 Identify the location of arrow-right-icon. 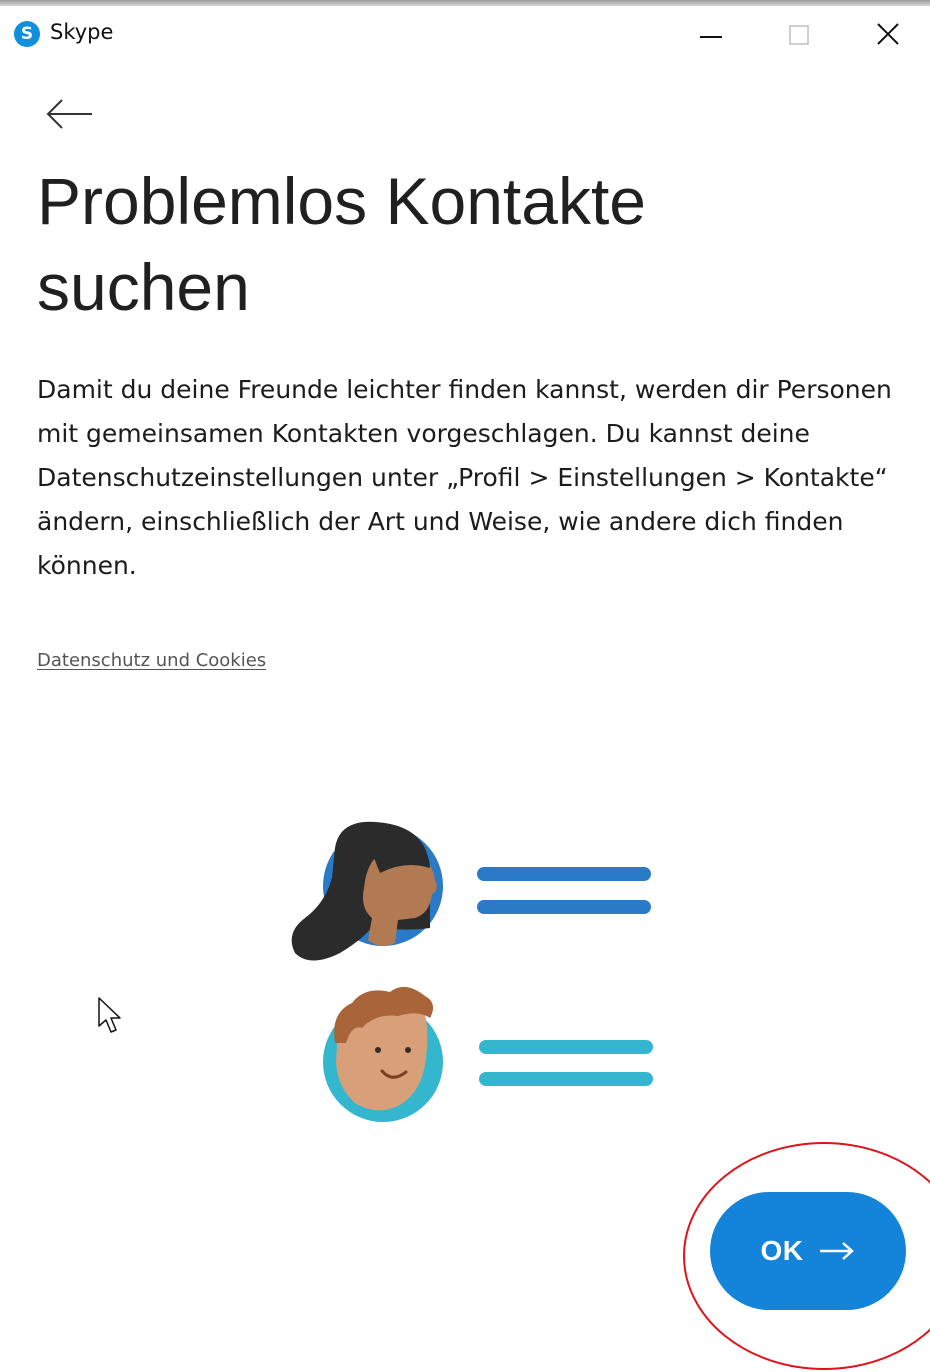
(836, 1251).